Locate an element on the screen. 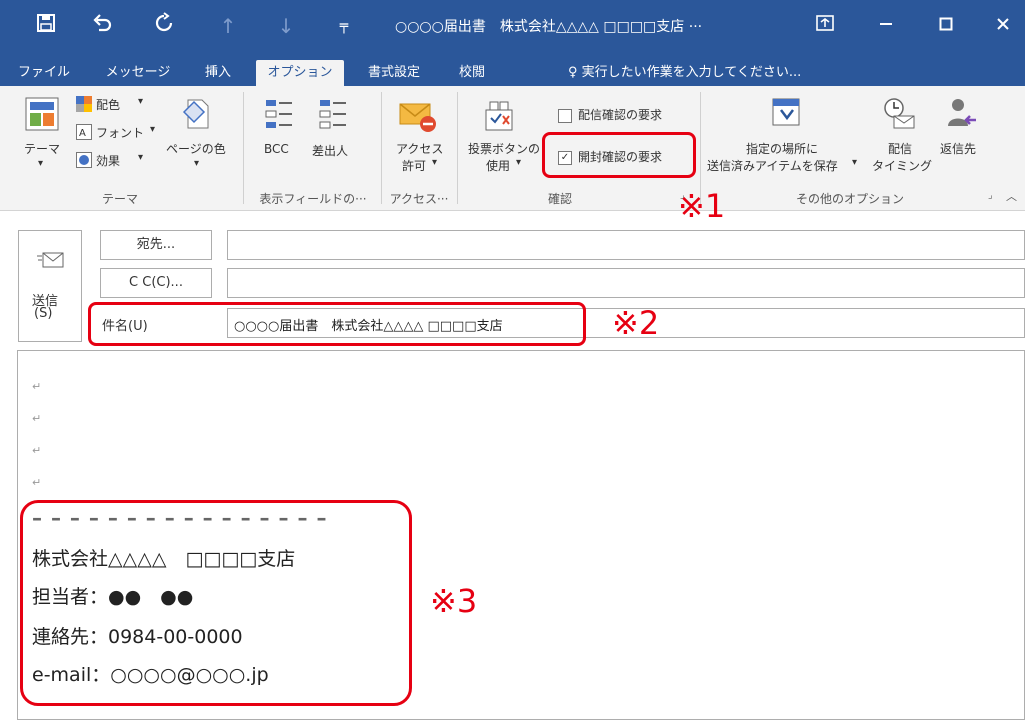  group-fields-label: 表示フィールドの··· is located at coordinates (313, 199).